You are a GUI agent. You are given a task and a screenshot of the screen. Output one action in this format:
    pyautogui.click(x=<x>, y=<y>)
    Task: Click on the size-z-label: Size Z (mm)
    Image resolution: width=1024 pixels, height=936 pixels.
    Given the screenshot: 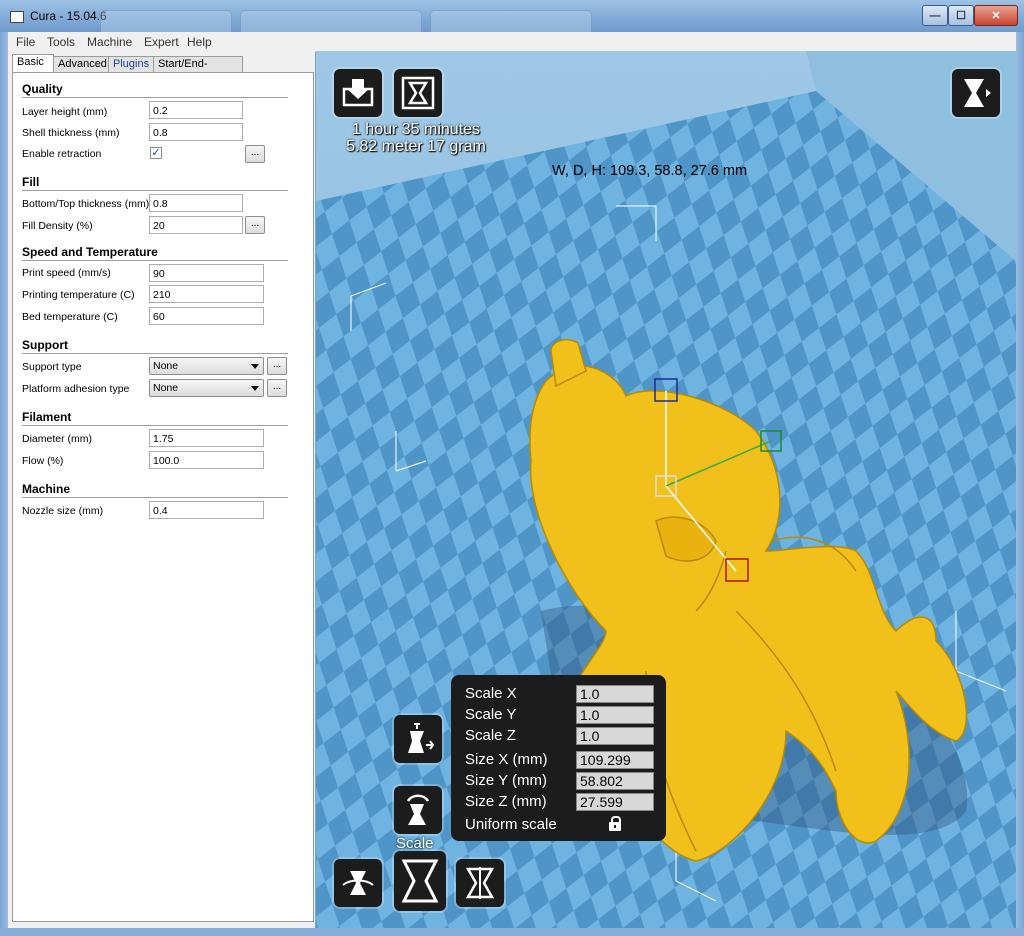 What is the action you would take?
    pyautogui.click(x=506, y=801)
    